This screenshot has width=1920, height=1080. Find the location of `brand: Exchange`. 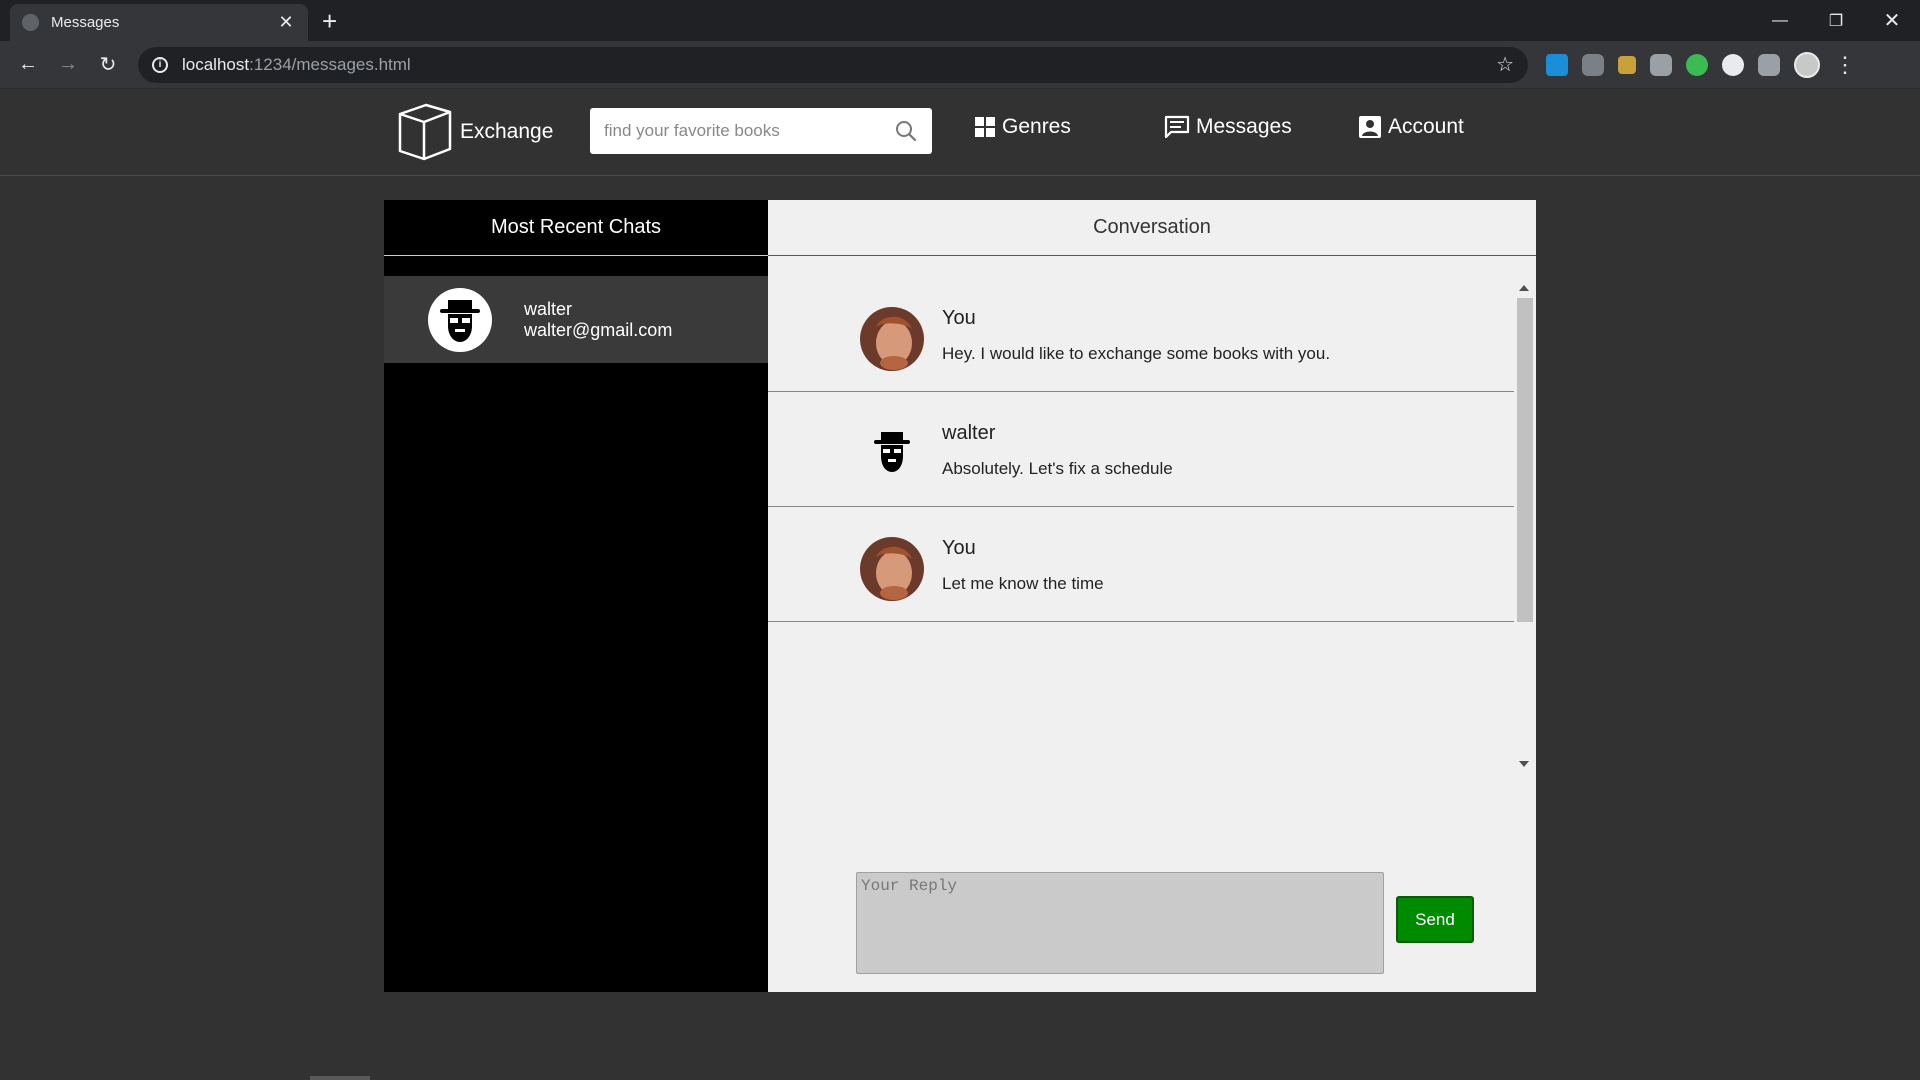

brand: Exchange is located at coordinates (474, 132).